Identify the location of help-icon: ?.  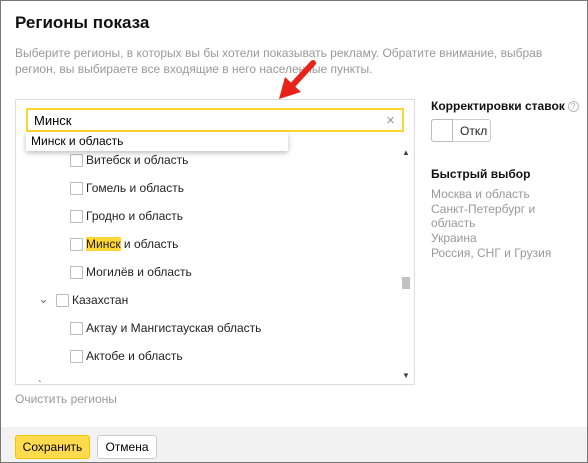
(573, 106).